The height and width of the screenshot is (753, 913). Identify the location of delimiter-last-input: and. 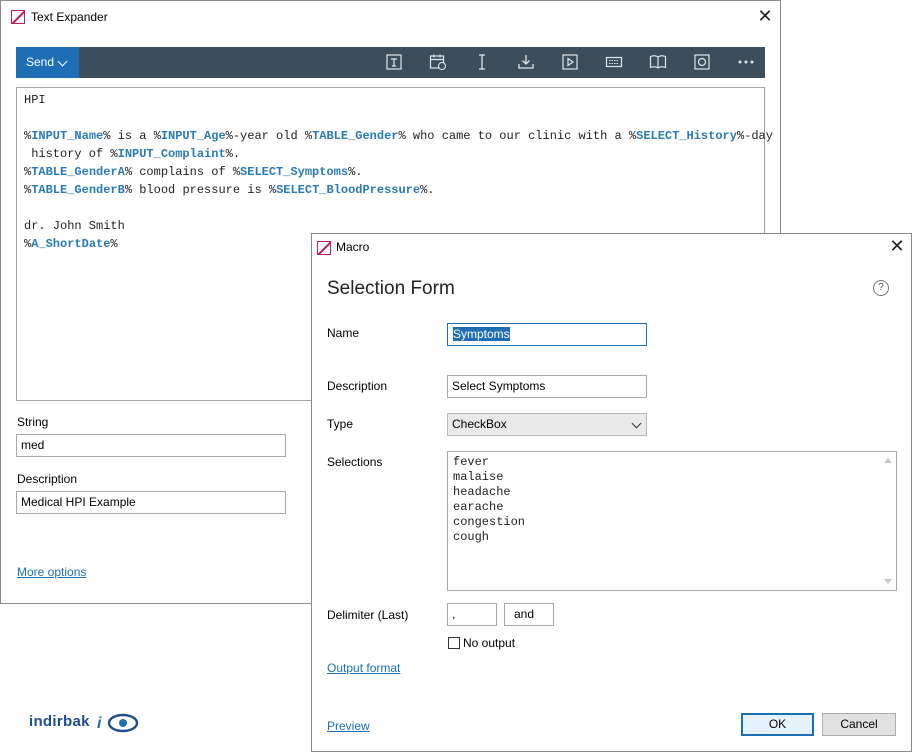
(529, 614).